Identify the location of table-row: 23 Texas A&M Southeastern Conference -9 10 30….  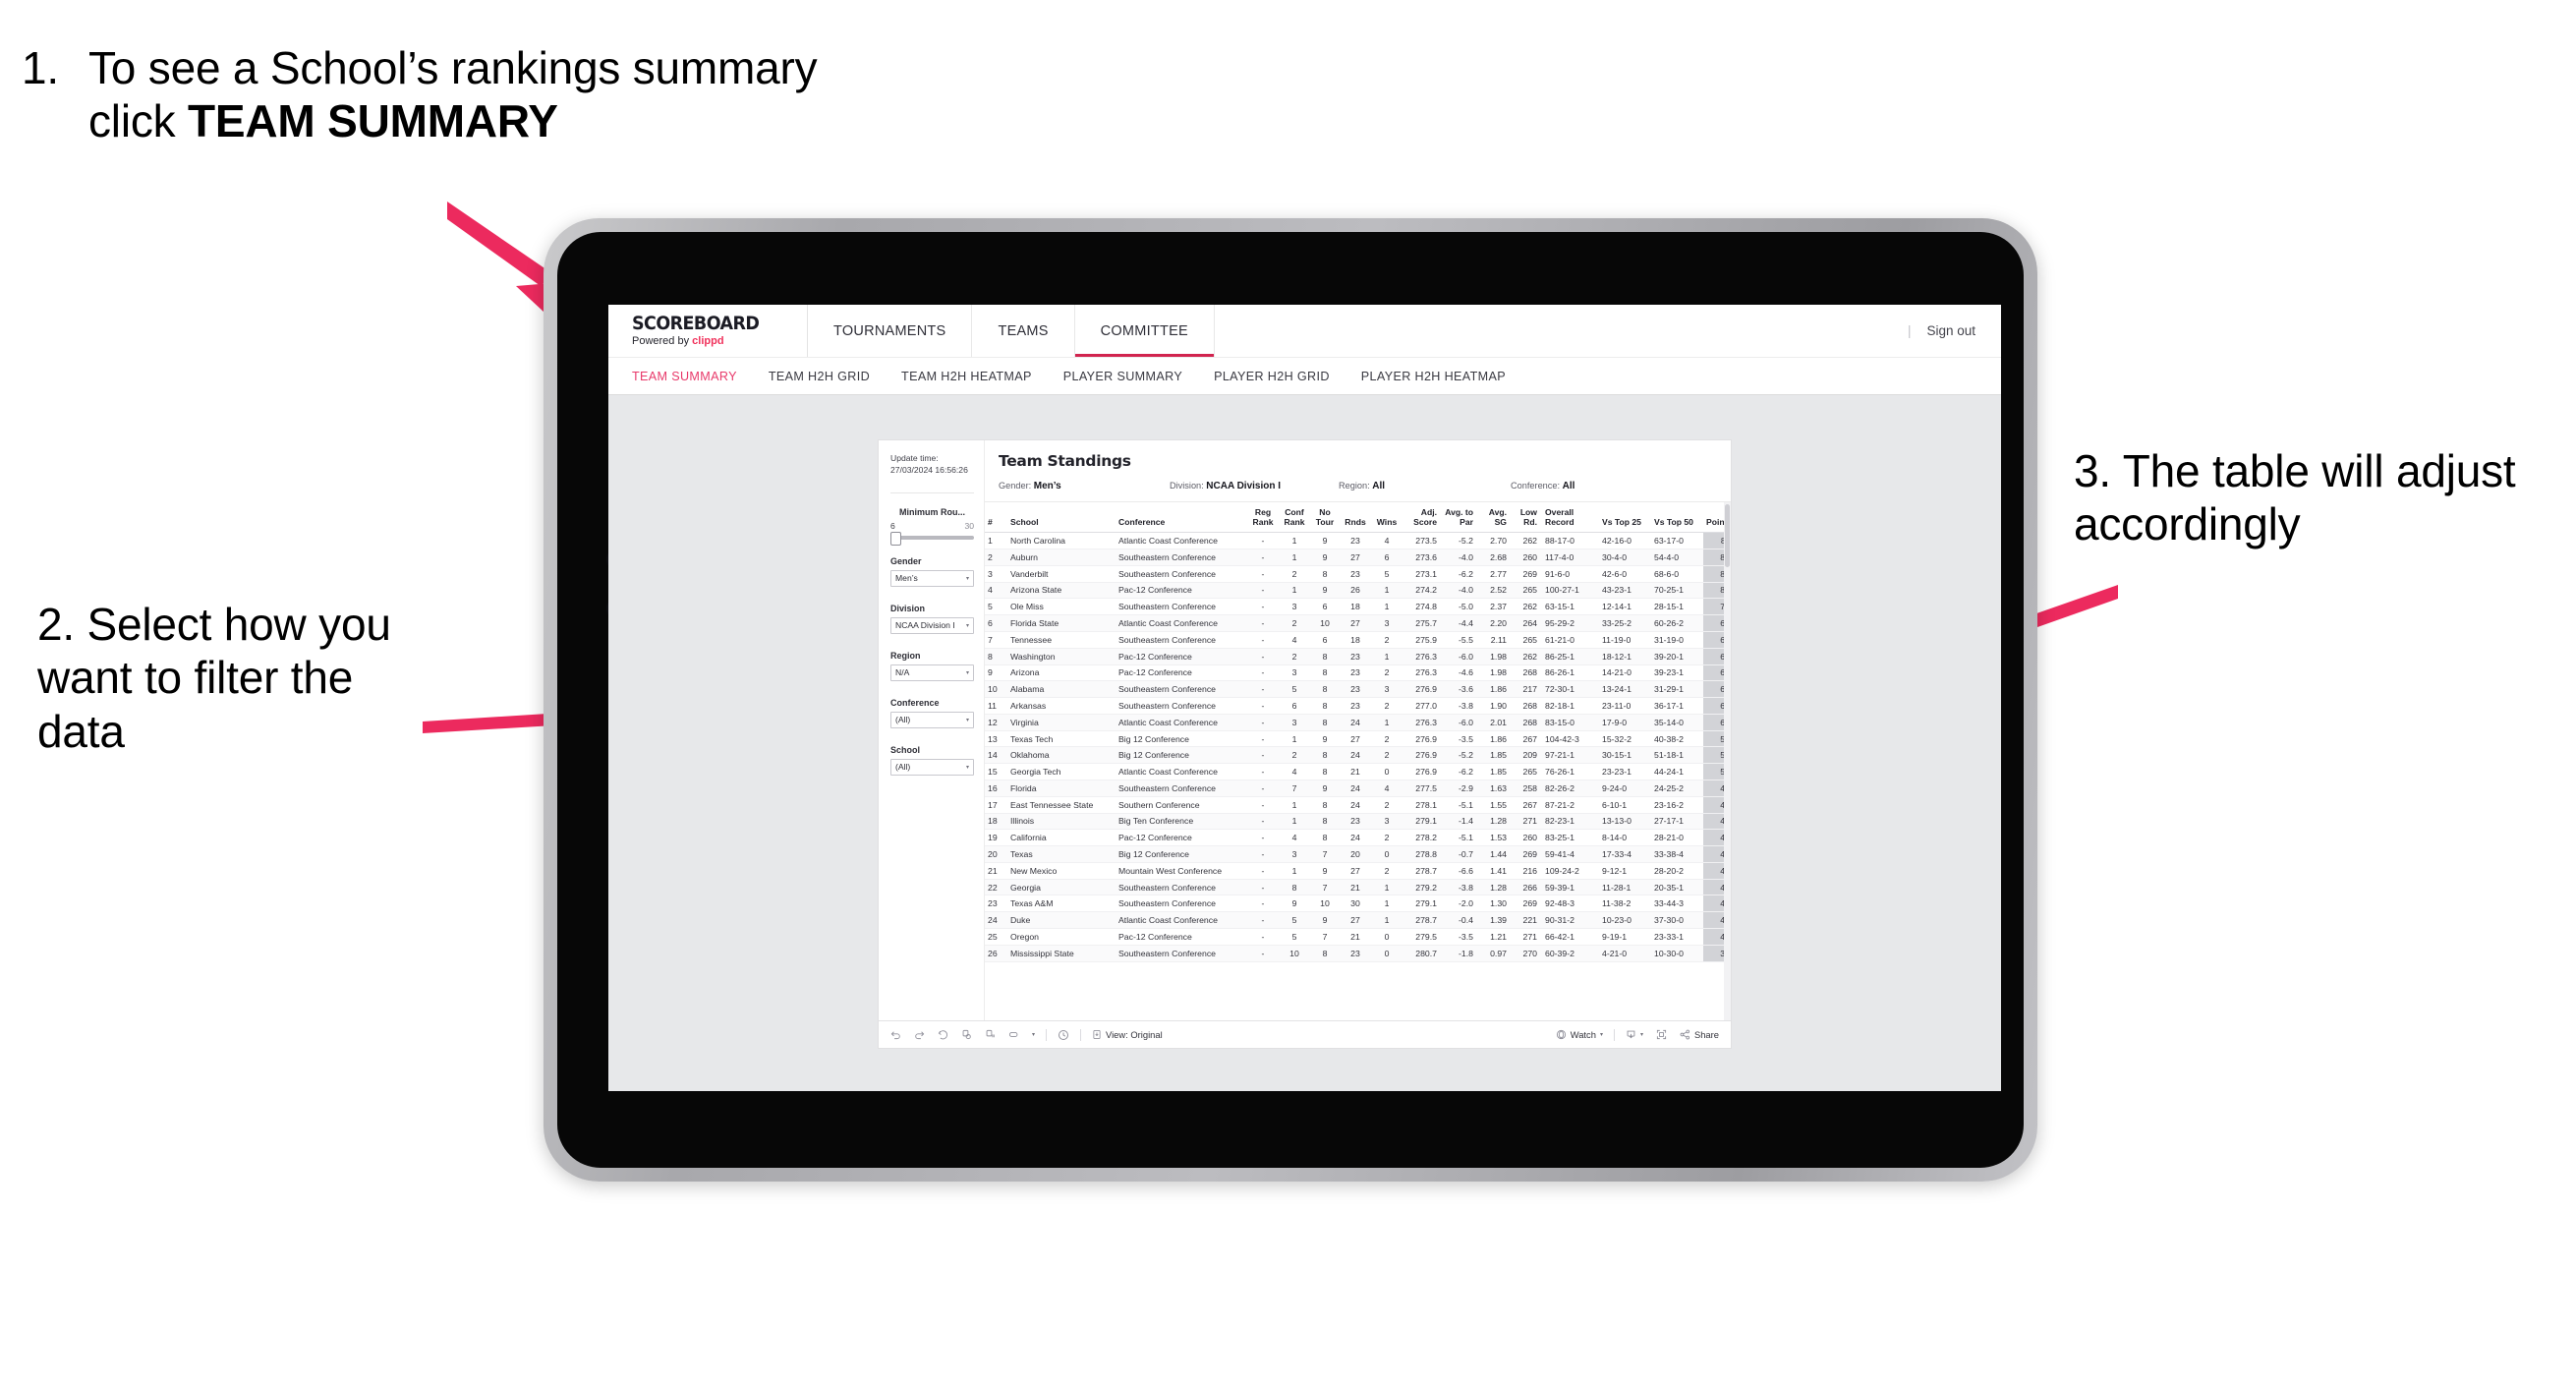
(1358, 904).